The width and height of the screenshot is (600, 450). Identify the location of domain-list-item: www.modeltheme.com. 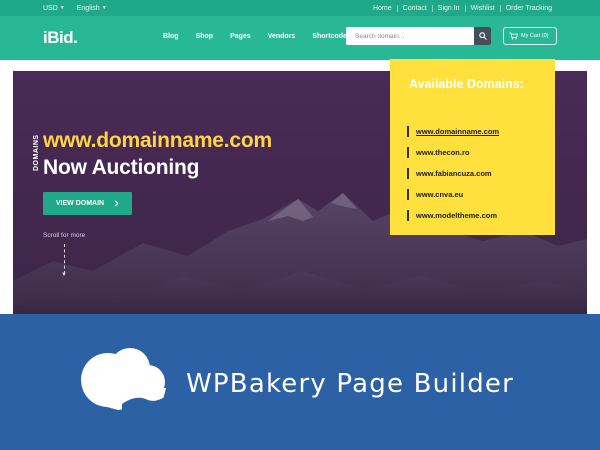
(453, 215).